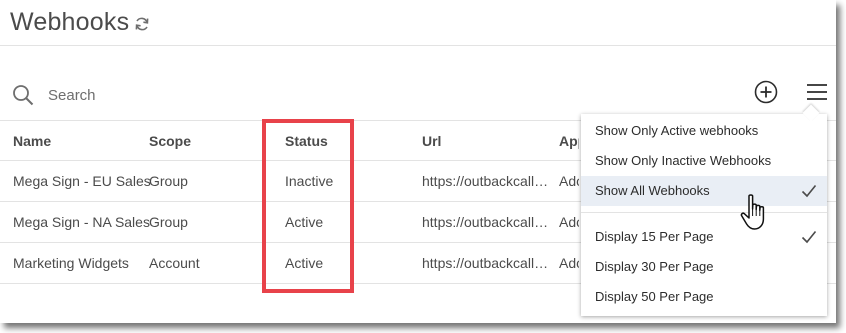 The width and height of the screenshot is (846, 333). What do you see at coordinates (82, 181) in the screenshot?
I see `cell-name: Mega Sign - EU Sales` at bounding box center [82, 181].